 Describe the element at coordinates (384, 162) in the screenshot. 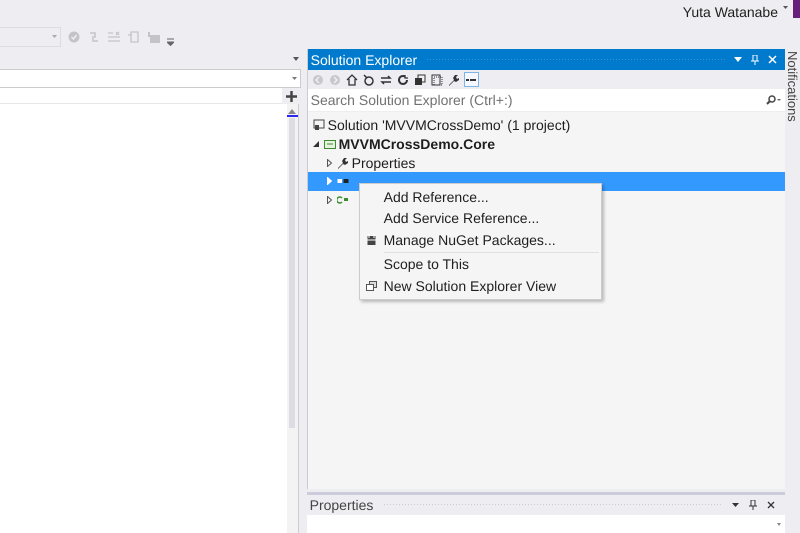

I see `tree-item-label: Properties` at that location.